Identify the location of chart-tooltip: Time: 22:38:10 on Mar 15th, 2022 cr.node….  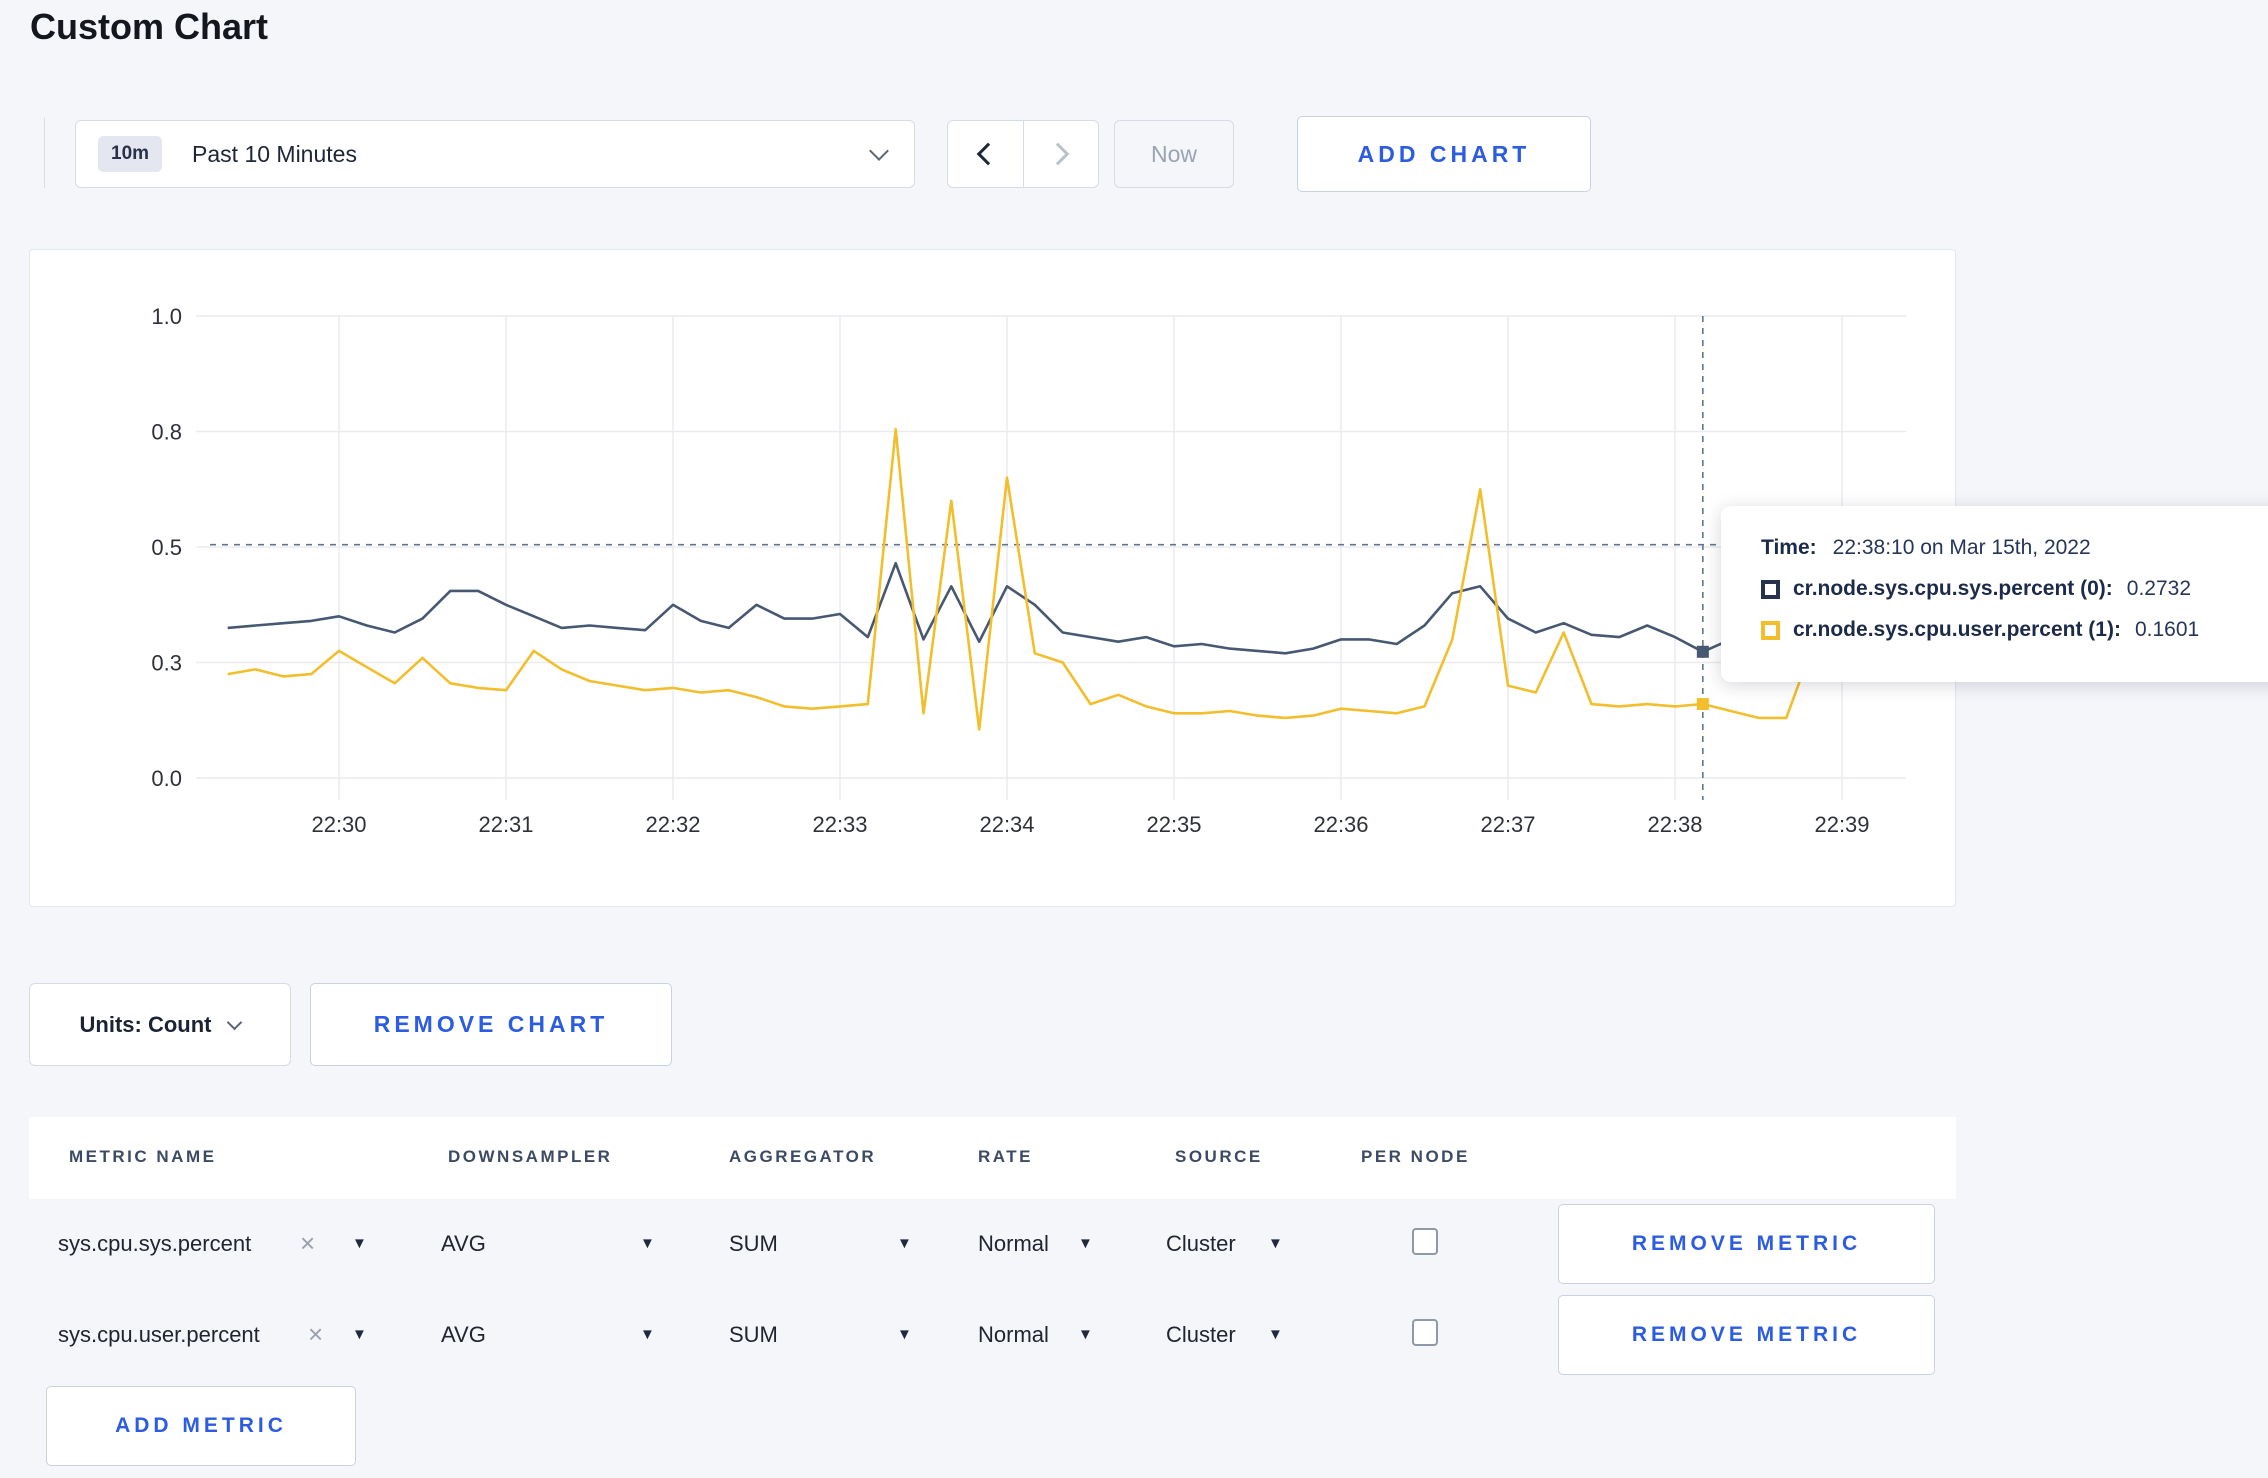
(1994, 594).